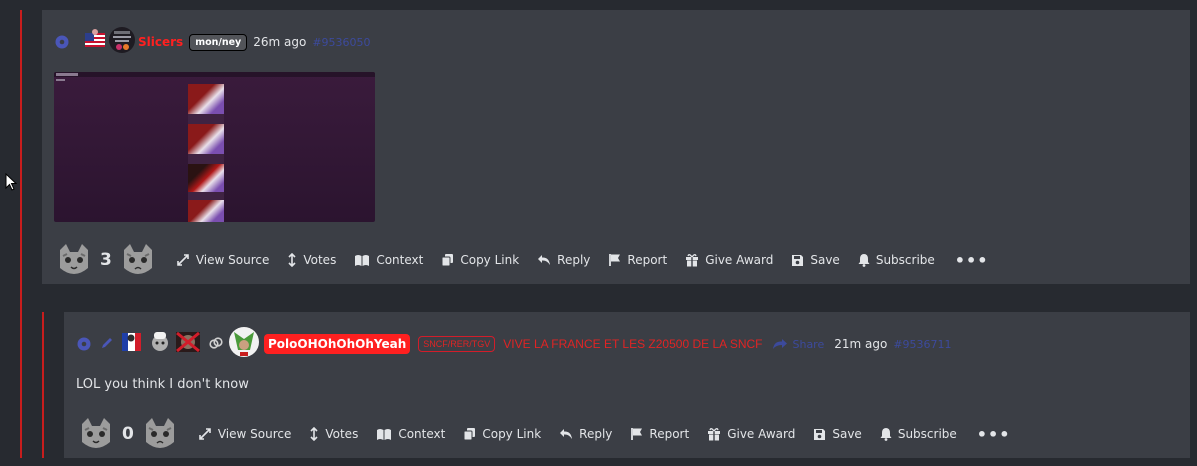 The width and height of the screenshot is (1197, 466). I want to click on comment-header: Slicers mon/ney 26m ago #9536050, so click(212, 42).